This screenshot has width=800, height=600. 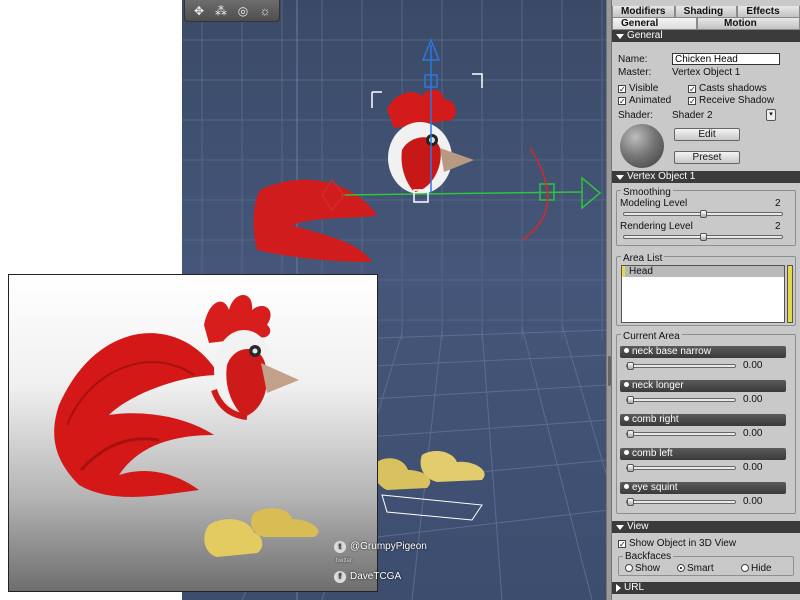 I want to click on tab-shading: Shading, so click(x=706, y=12).